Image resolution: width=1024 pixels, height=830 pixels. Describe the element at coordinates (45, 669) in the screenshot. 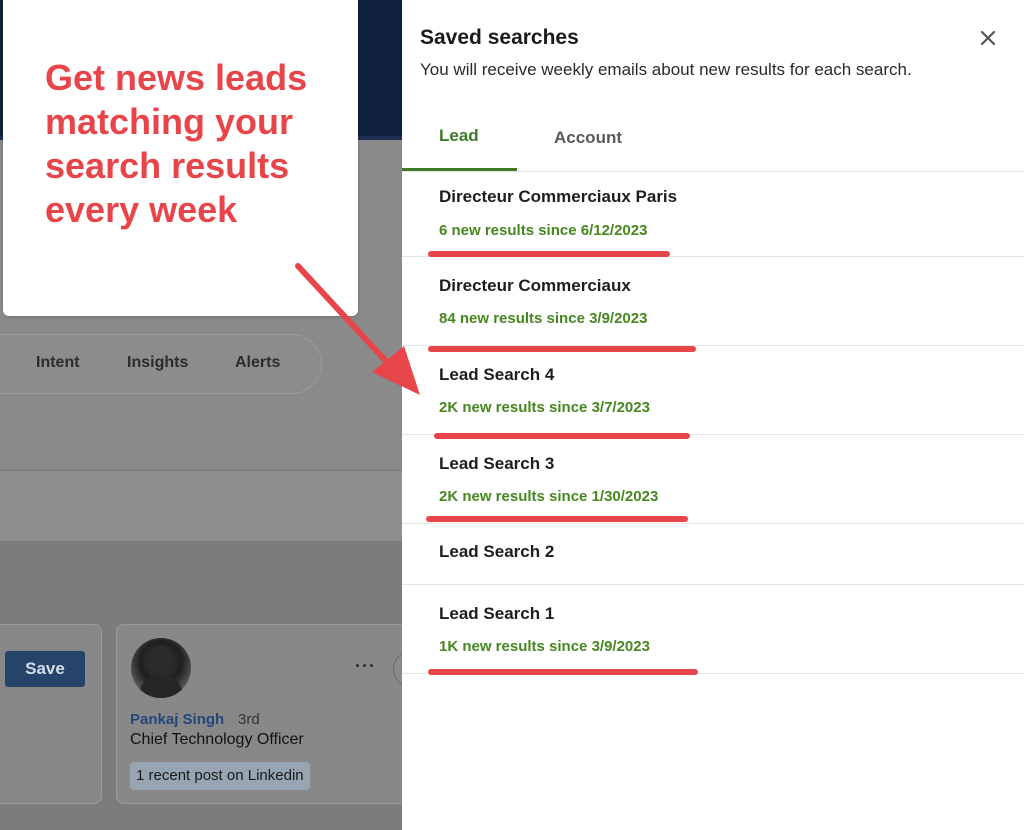

I see `save-button: Save` at that location.